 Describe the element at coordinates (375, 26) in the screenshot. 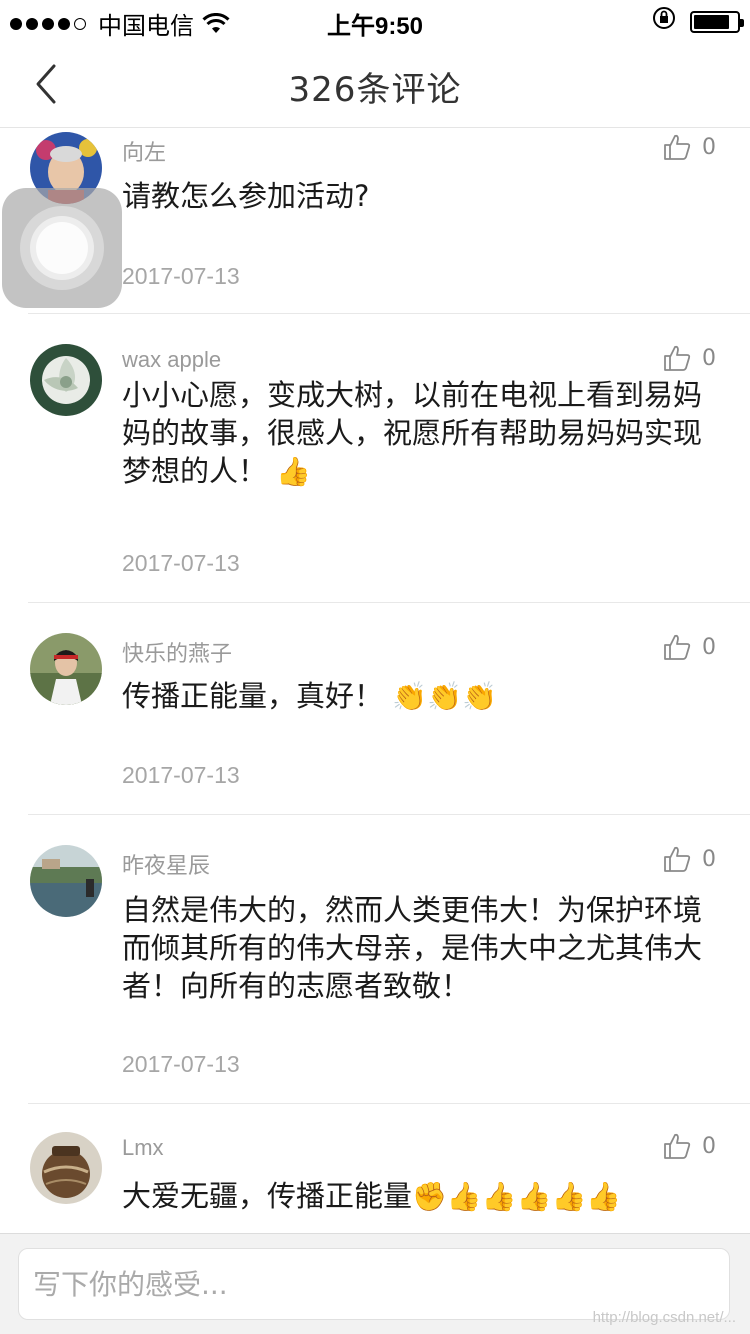

I see `status-time: 上午9:50` at that location.